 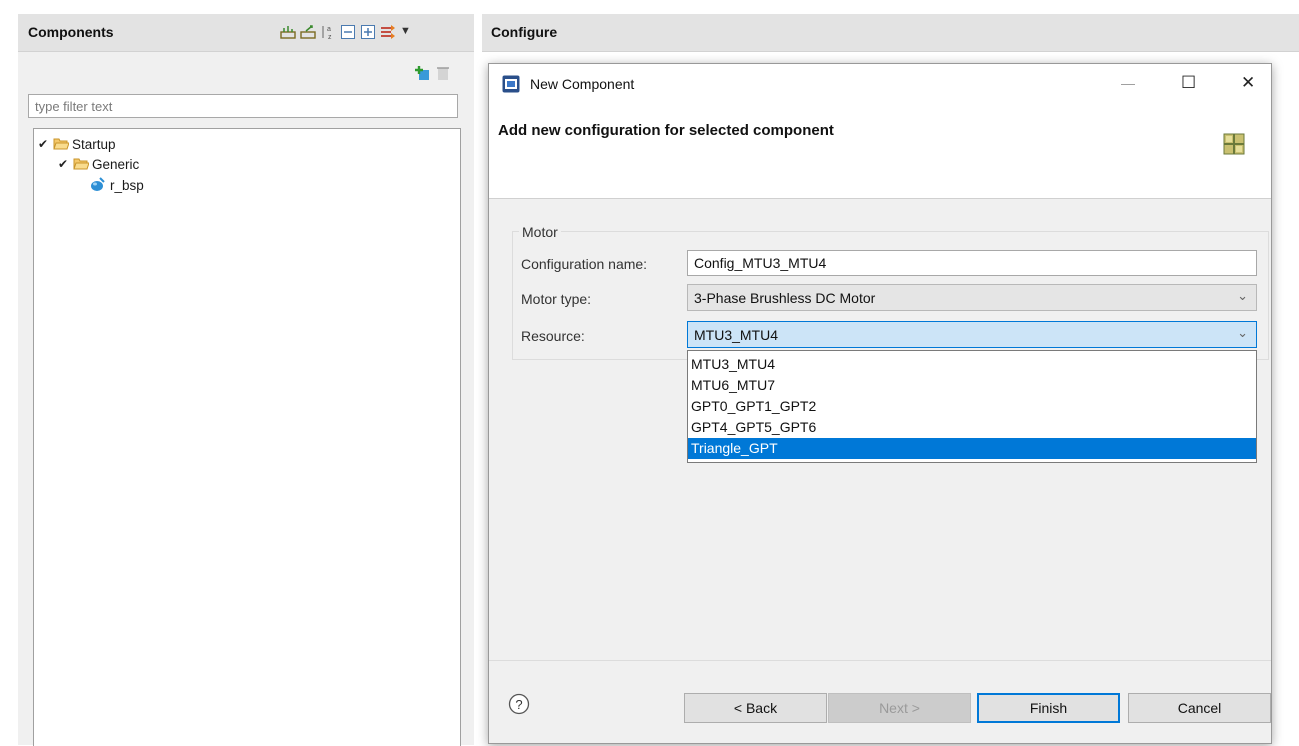 I want to click on help-icon: ?, so click(x=519, y=704).